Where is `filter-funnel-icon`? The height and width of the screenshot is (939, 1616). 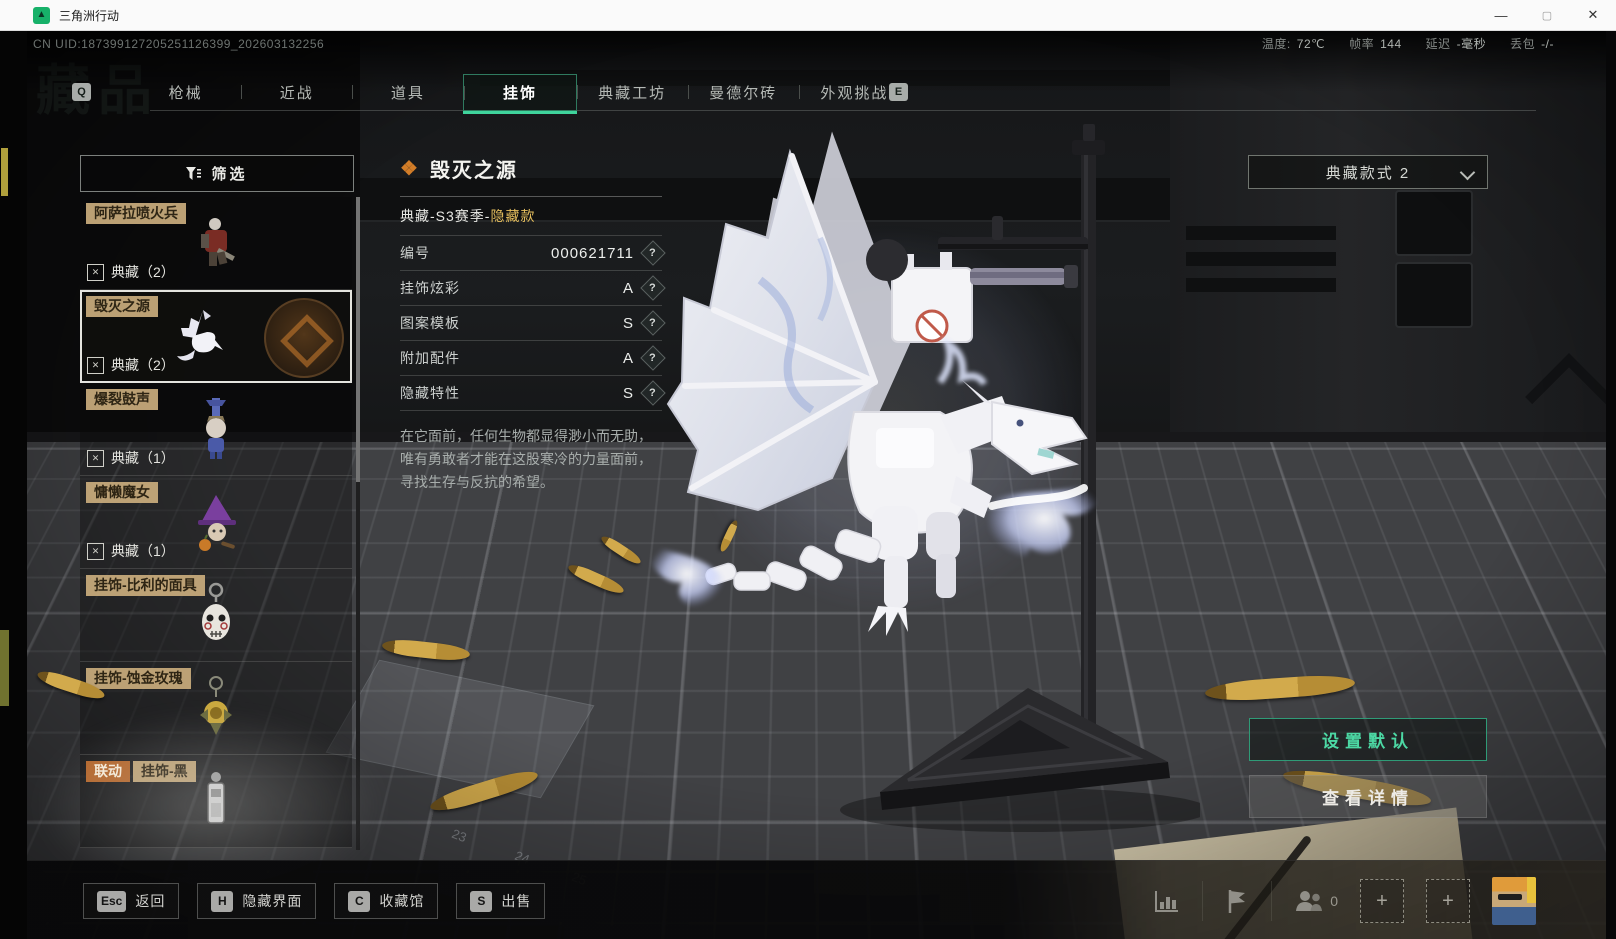 filter-funnel-icon is located at coordinates (194, 173).